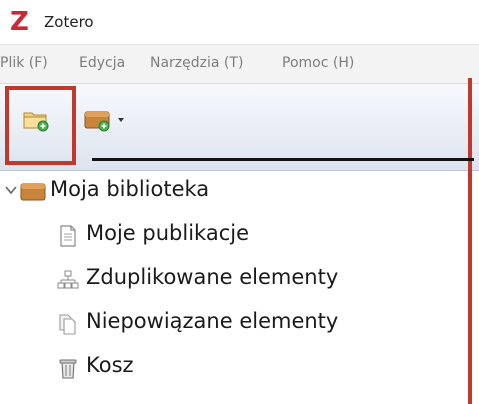  Describe the element at coordinates (470, 241) in the screenshot. I see `annotation-vertical-line` at that location.